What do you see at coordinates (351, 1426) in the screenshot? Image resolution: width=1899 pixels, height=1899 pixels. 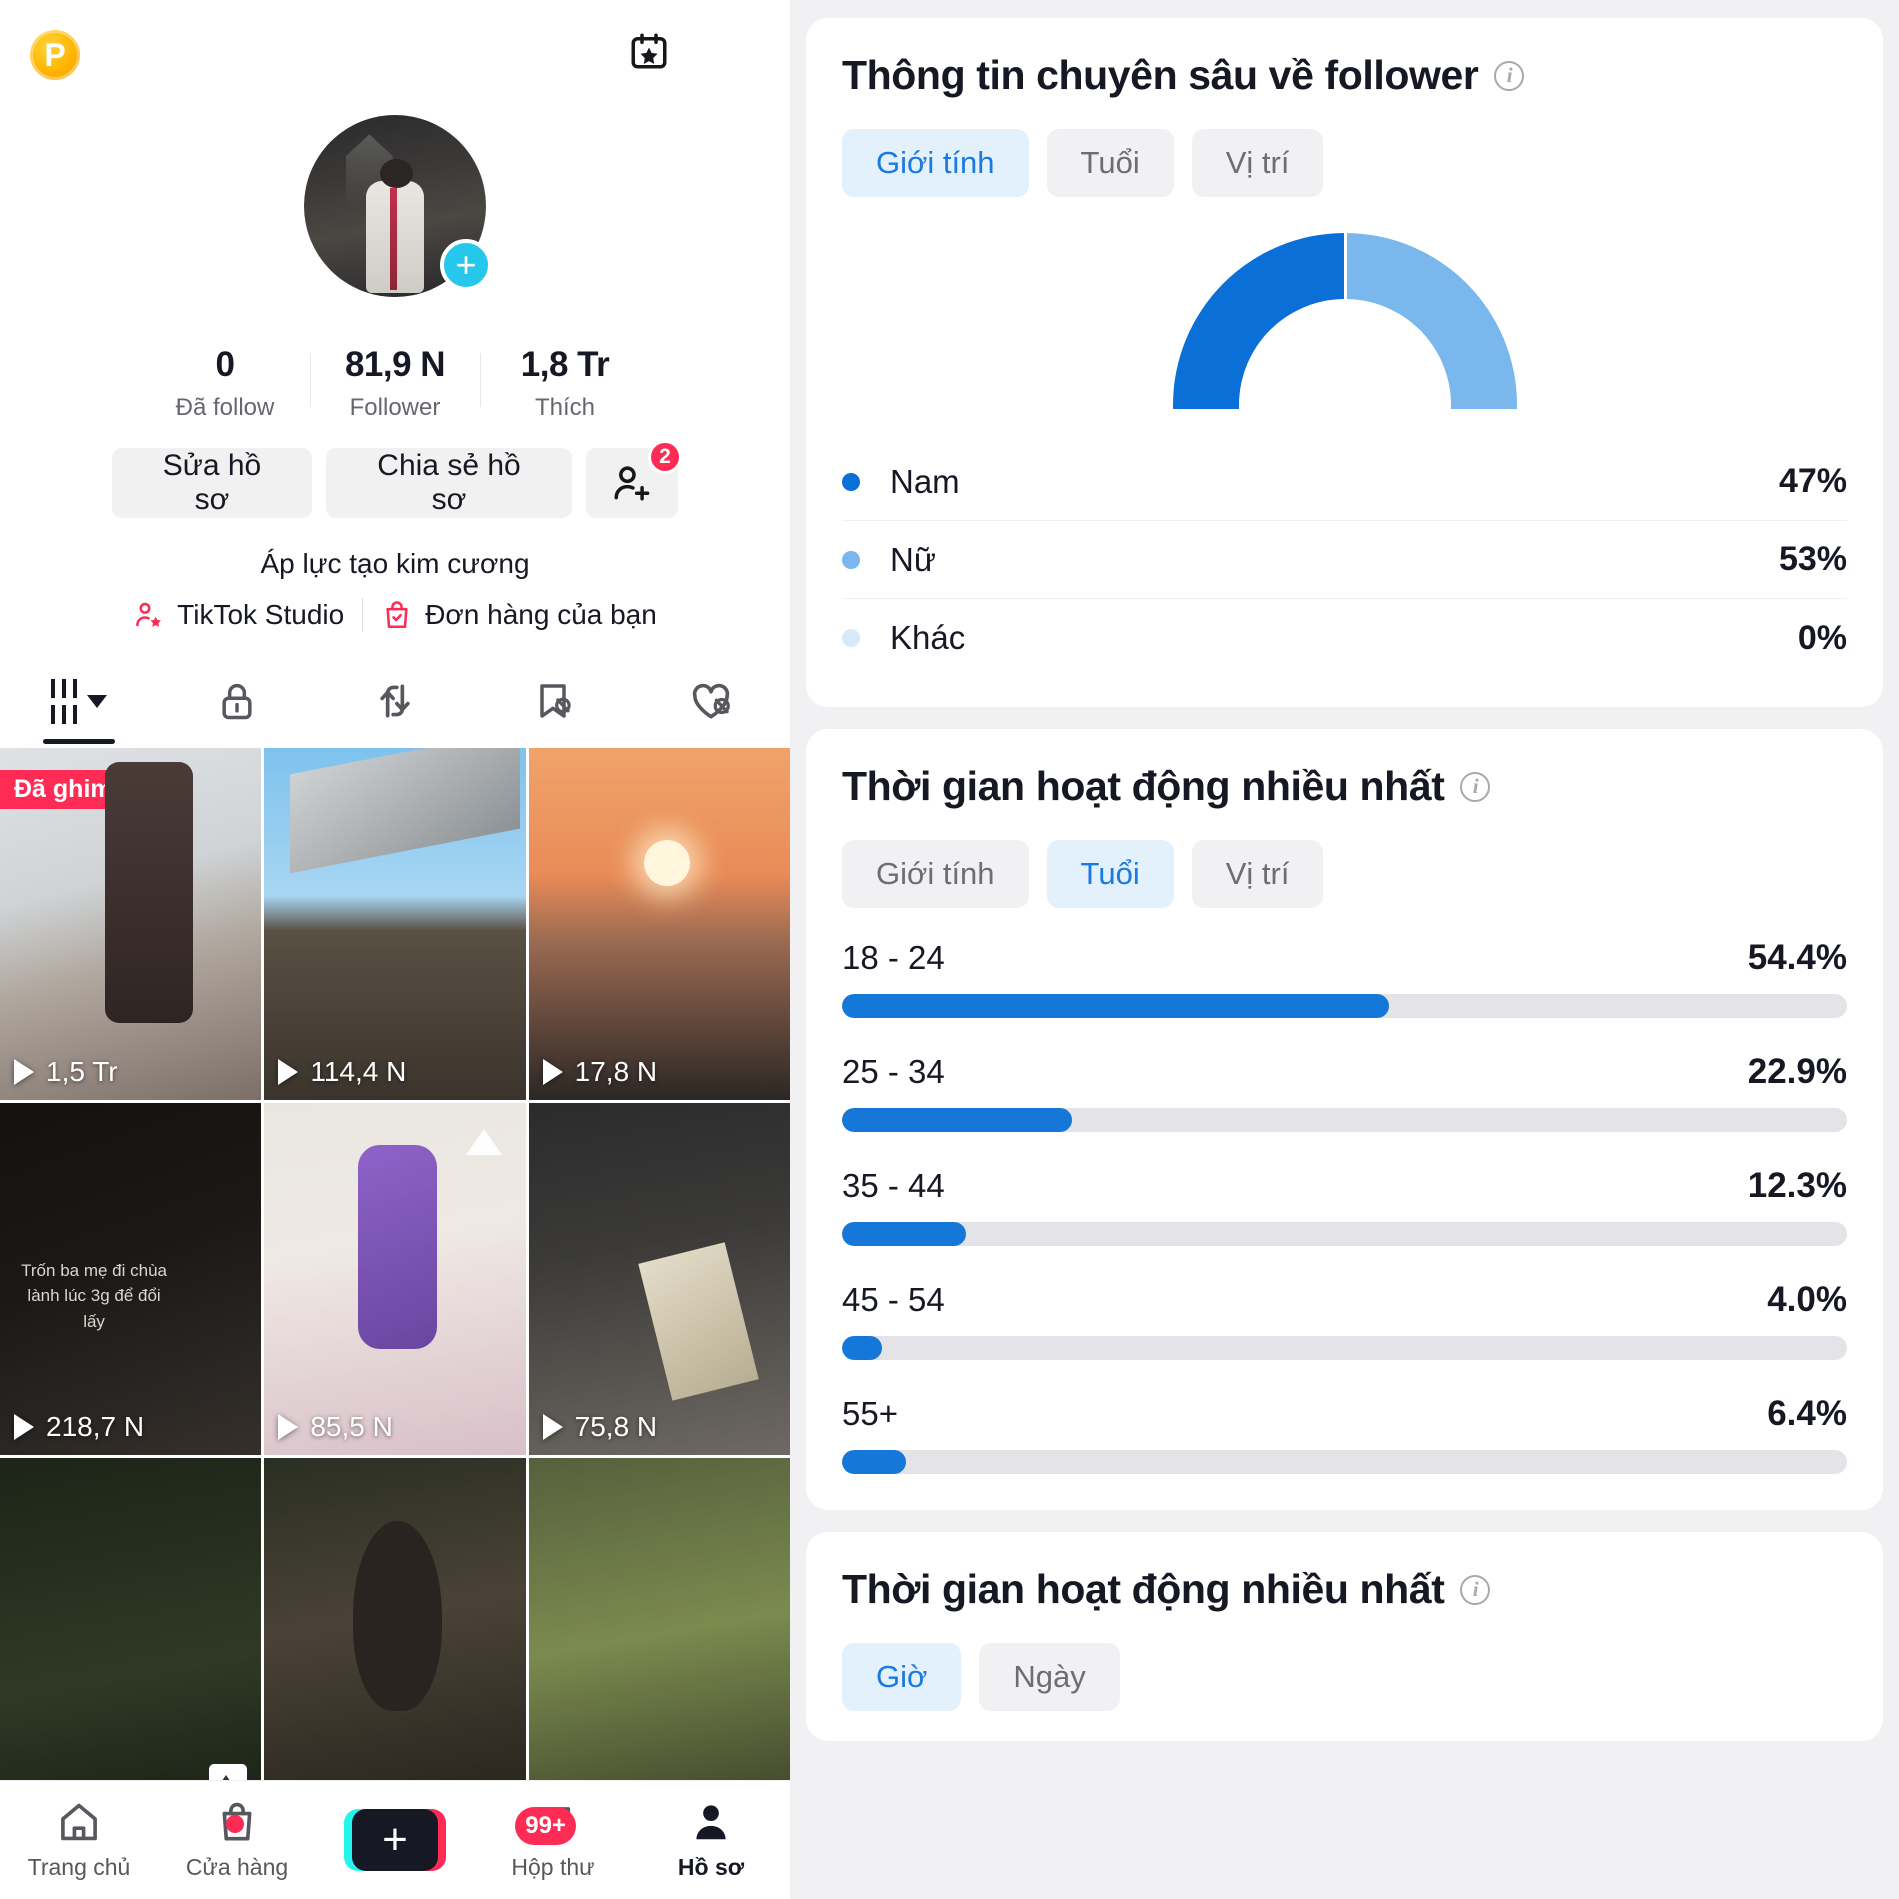 I see `video-view-value: 85,5 N` at bounding box center [351, 1426].